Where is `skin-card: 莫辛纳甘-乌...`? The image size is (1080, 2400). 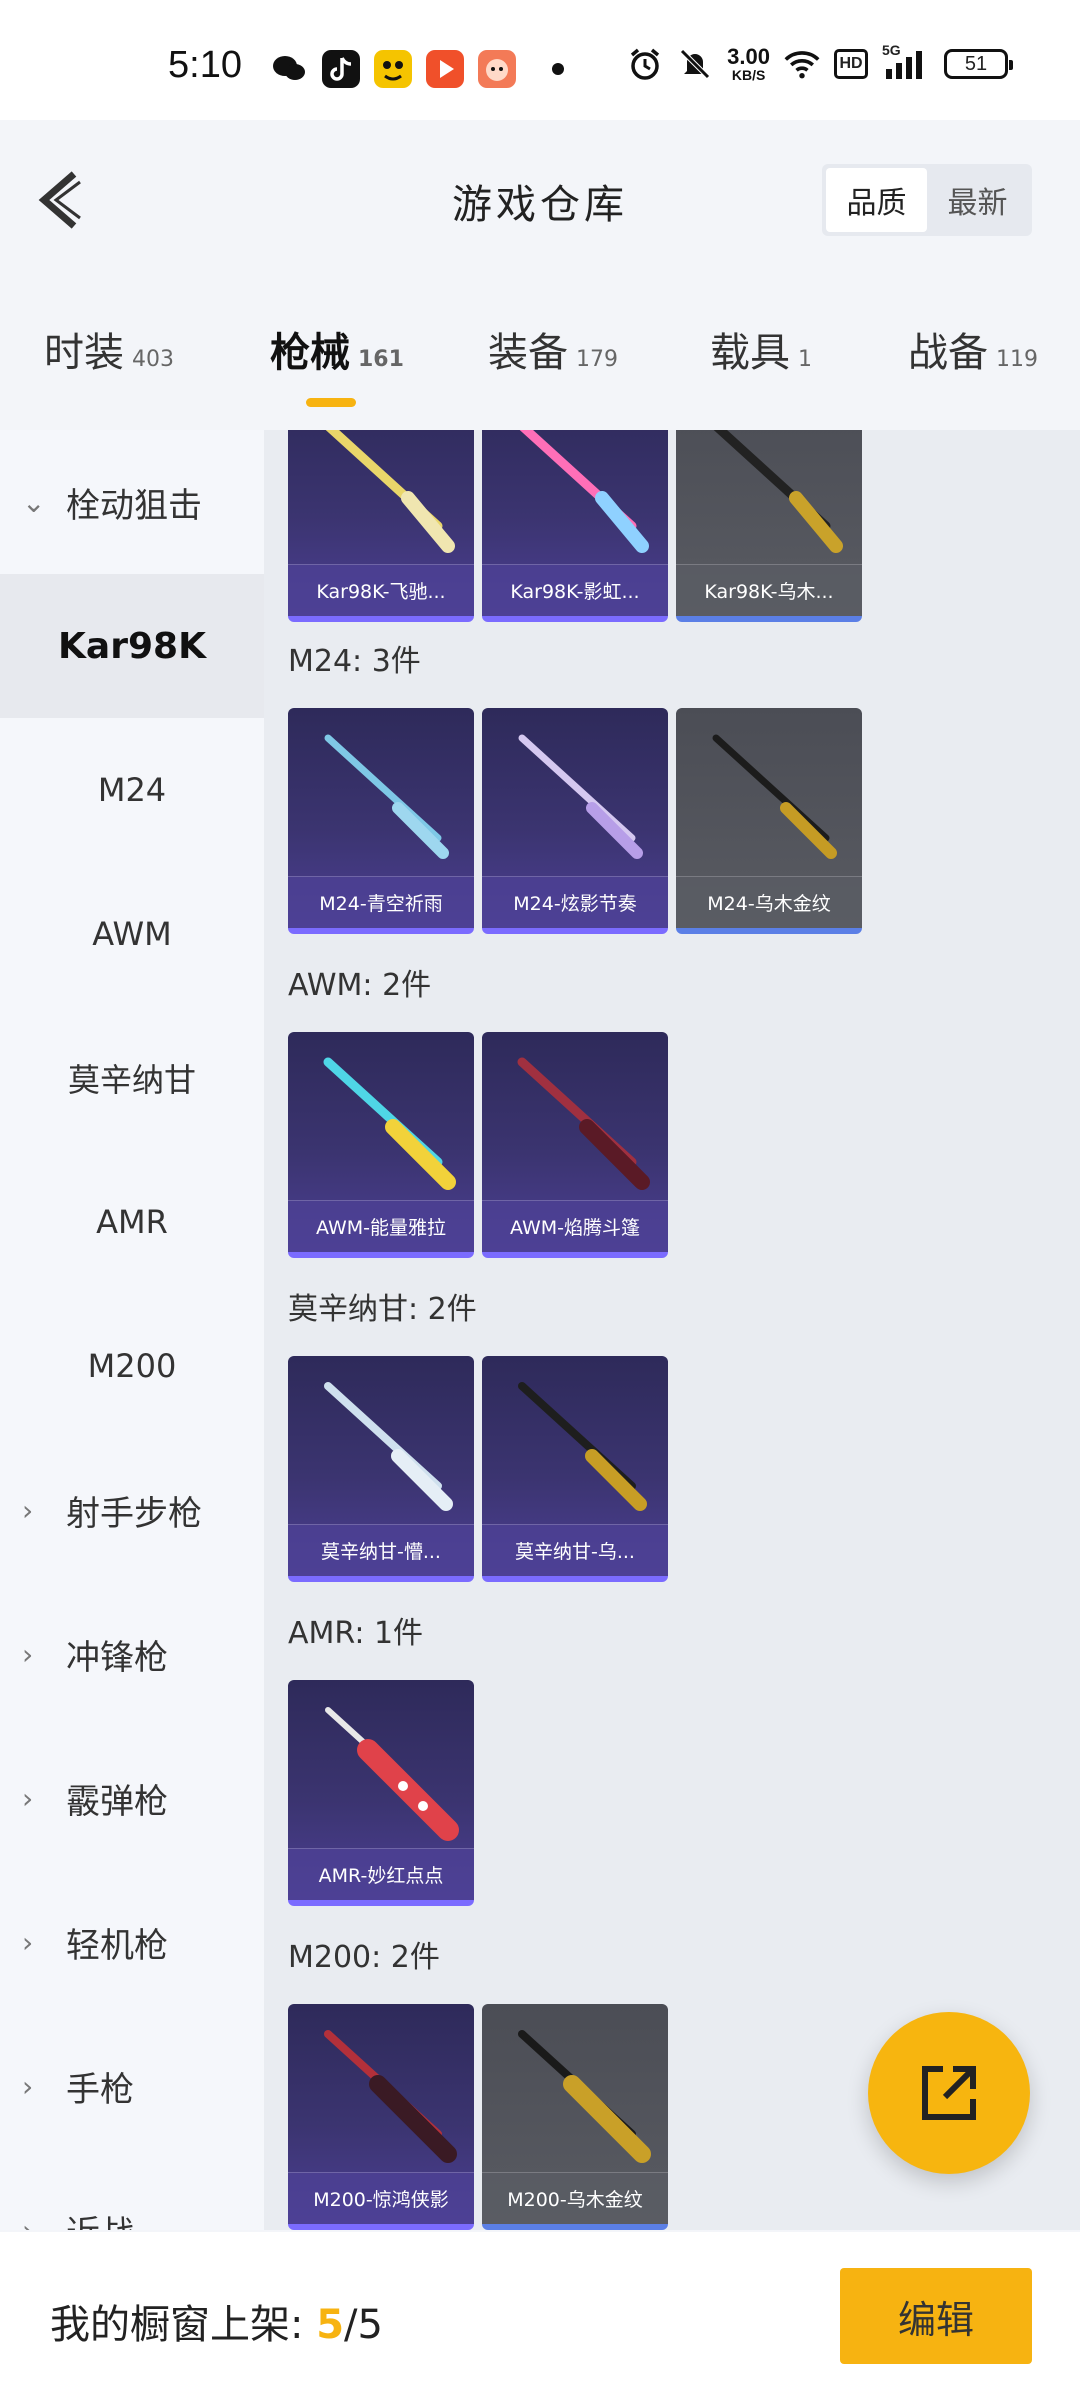 skin-card: 莫辛纳甘-乌... is located at coordinates (575, 1469).